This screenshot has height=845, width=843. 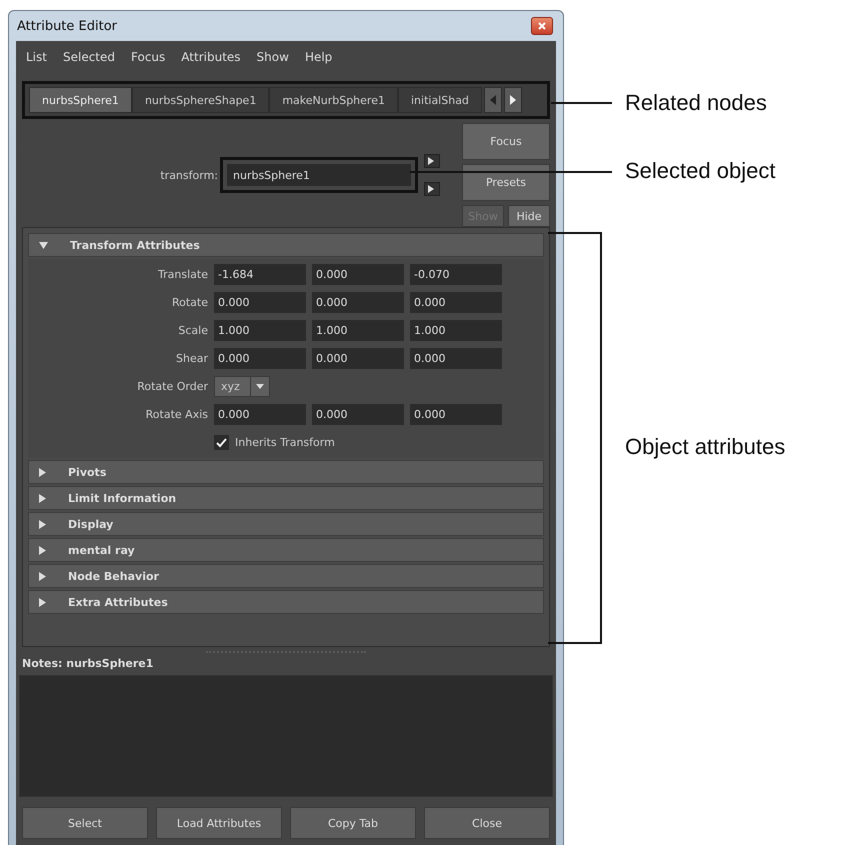 I want to click on output-node-button, so click(x=432, y=189).